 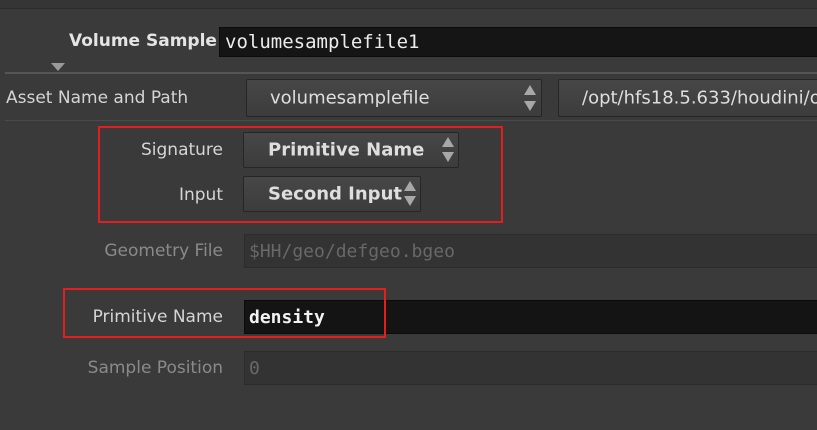 I want to click on asset-name-path-label: Asset Name and Path, so click(x=97, y=98).